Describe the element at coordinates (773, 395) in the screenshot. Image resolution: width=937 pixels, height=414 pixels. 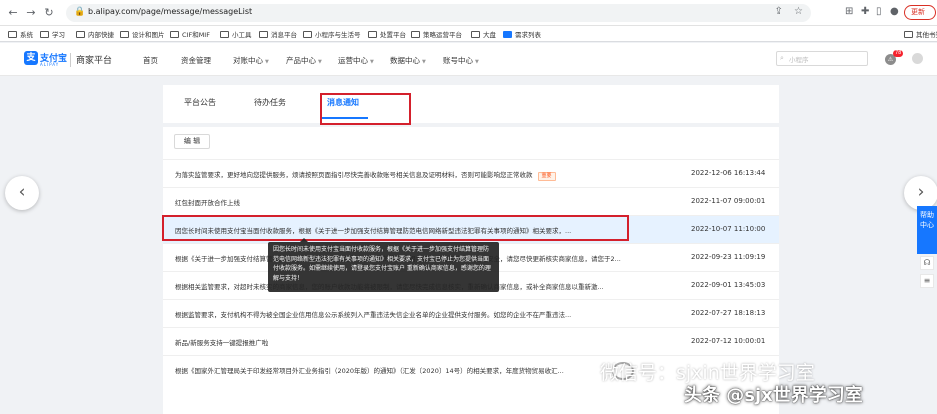
I see `toutiao-watermark: 头条 @sjx世界学习室` at that location.